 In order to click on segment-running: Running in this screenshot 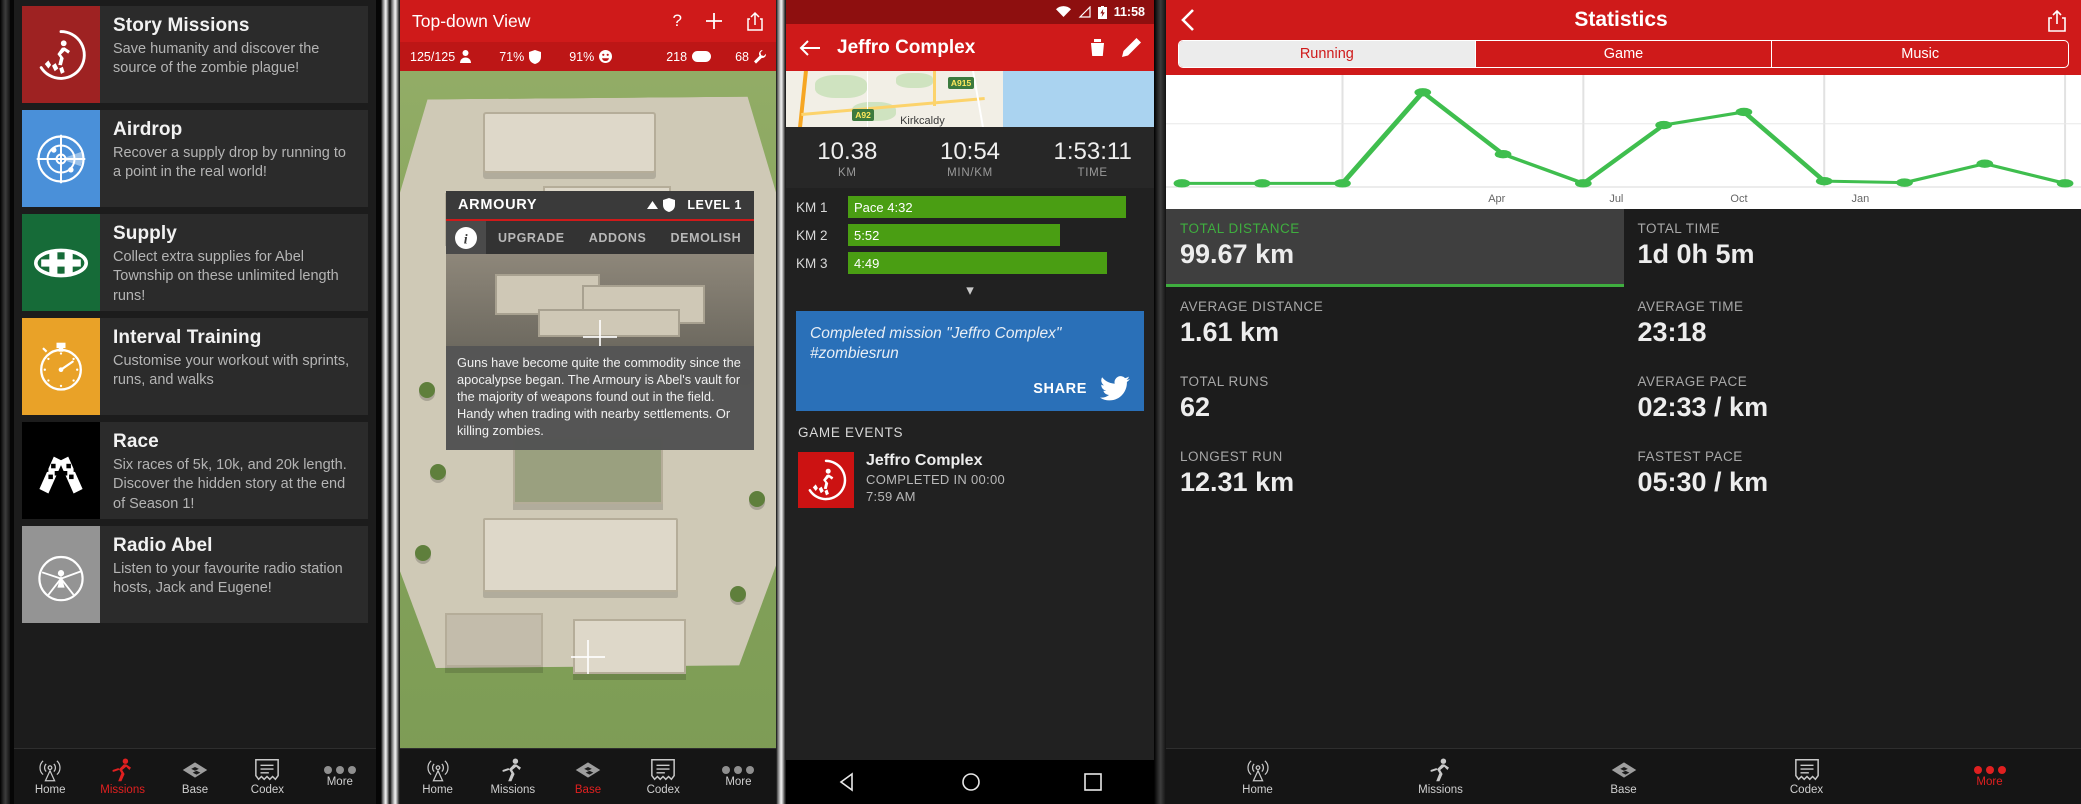, I will do `click(1327, 54)`.